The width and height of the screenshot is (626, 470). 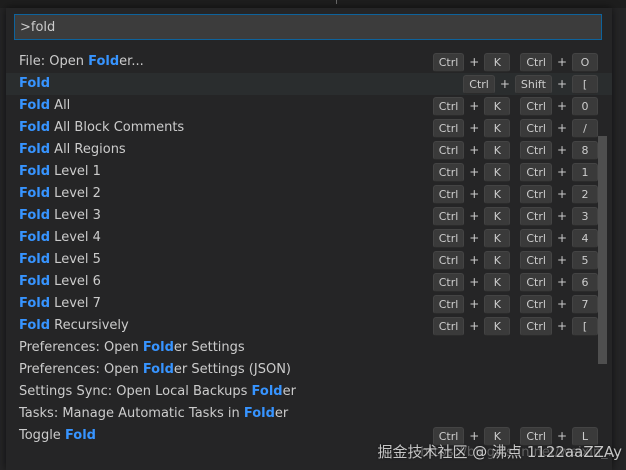 I want to click on key-chord: Ctrl + Shift + [, so click(x=530, y=84).